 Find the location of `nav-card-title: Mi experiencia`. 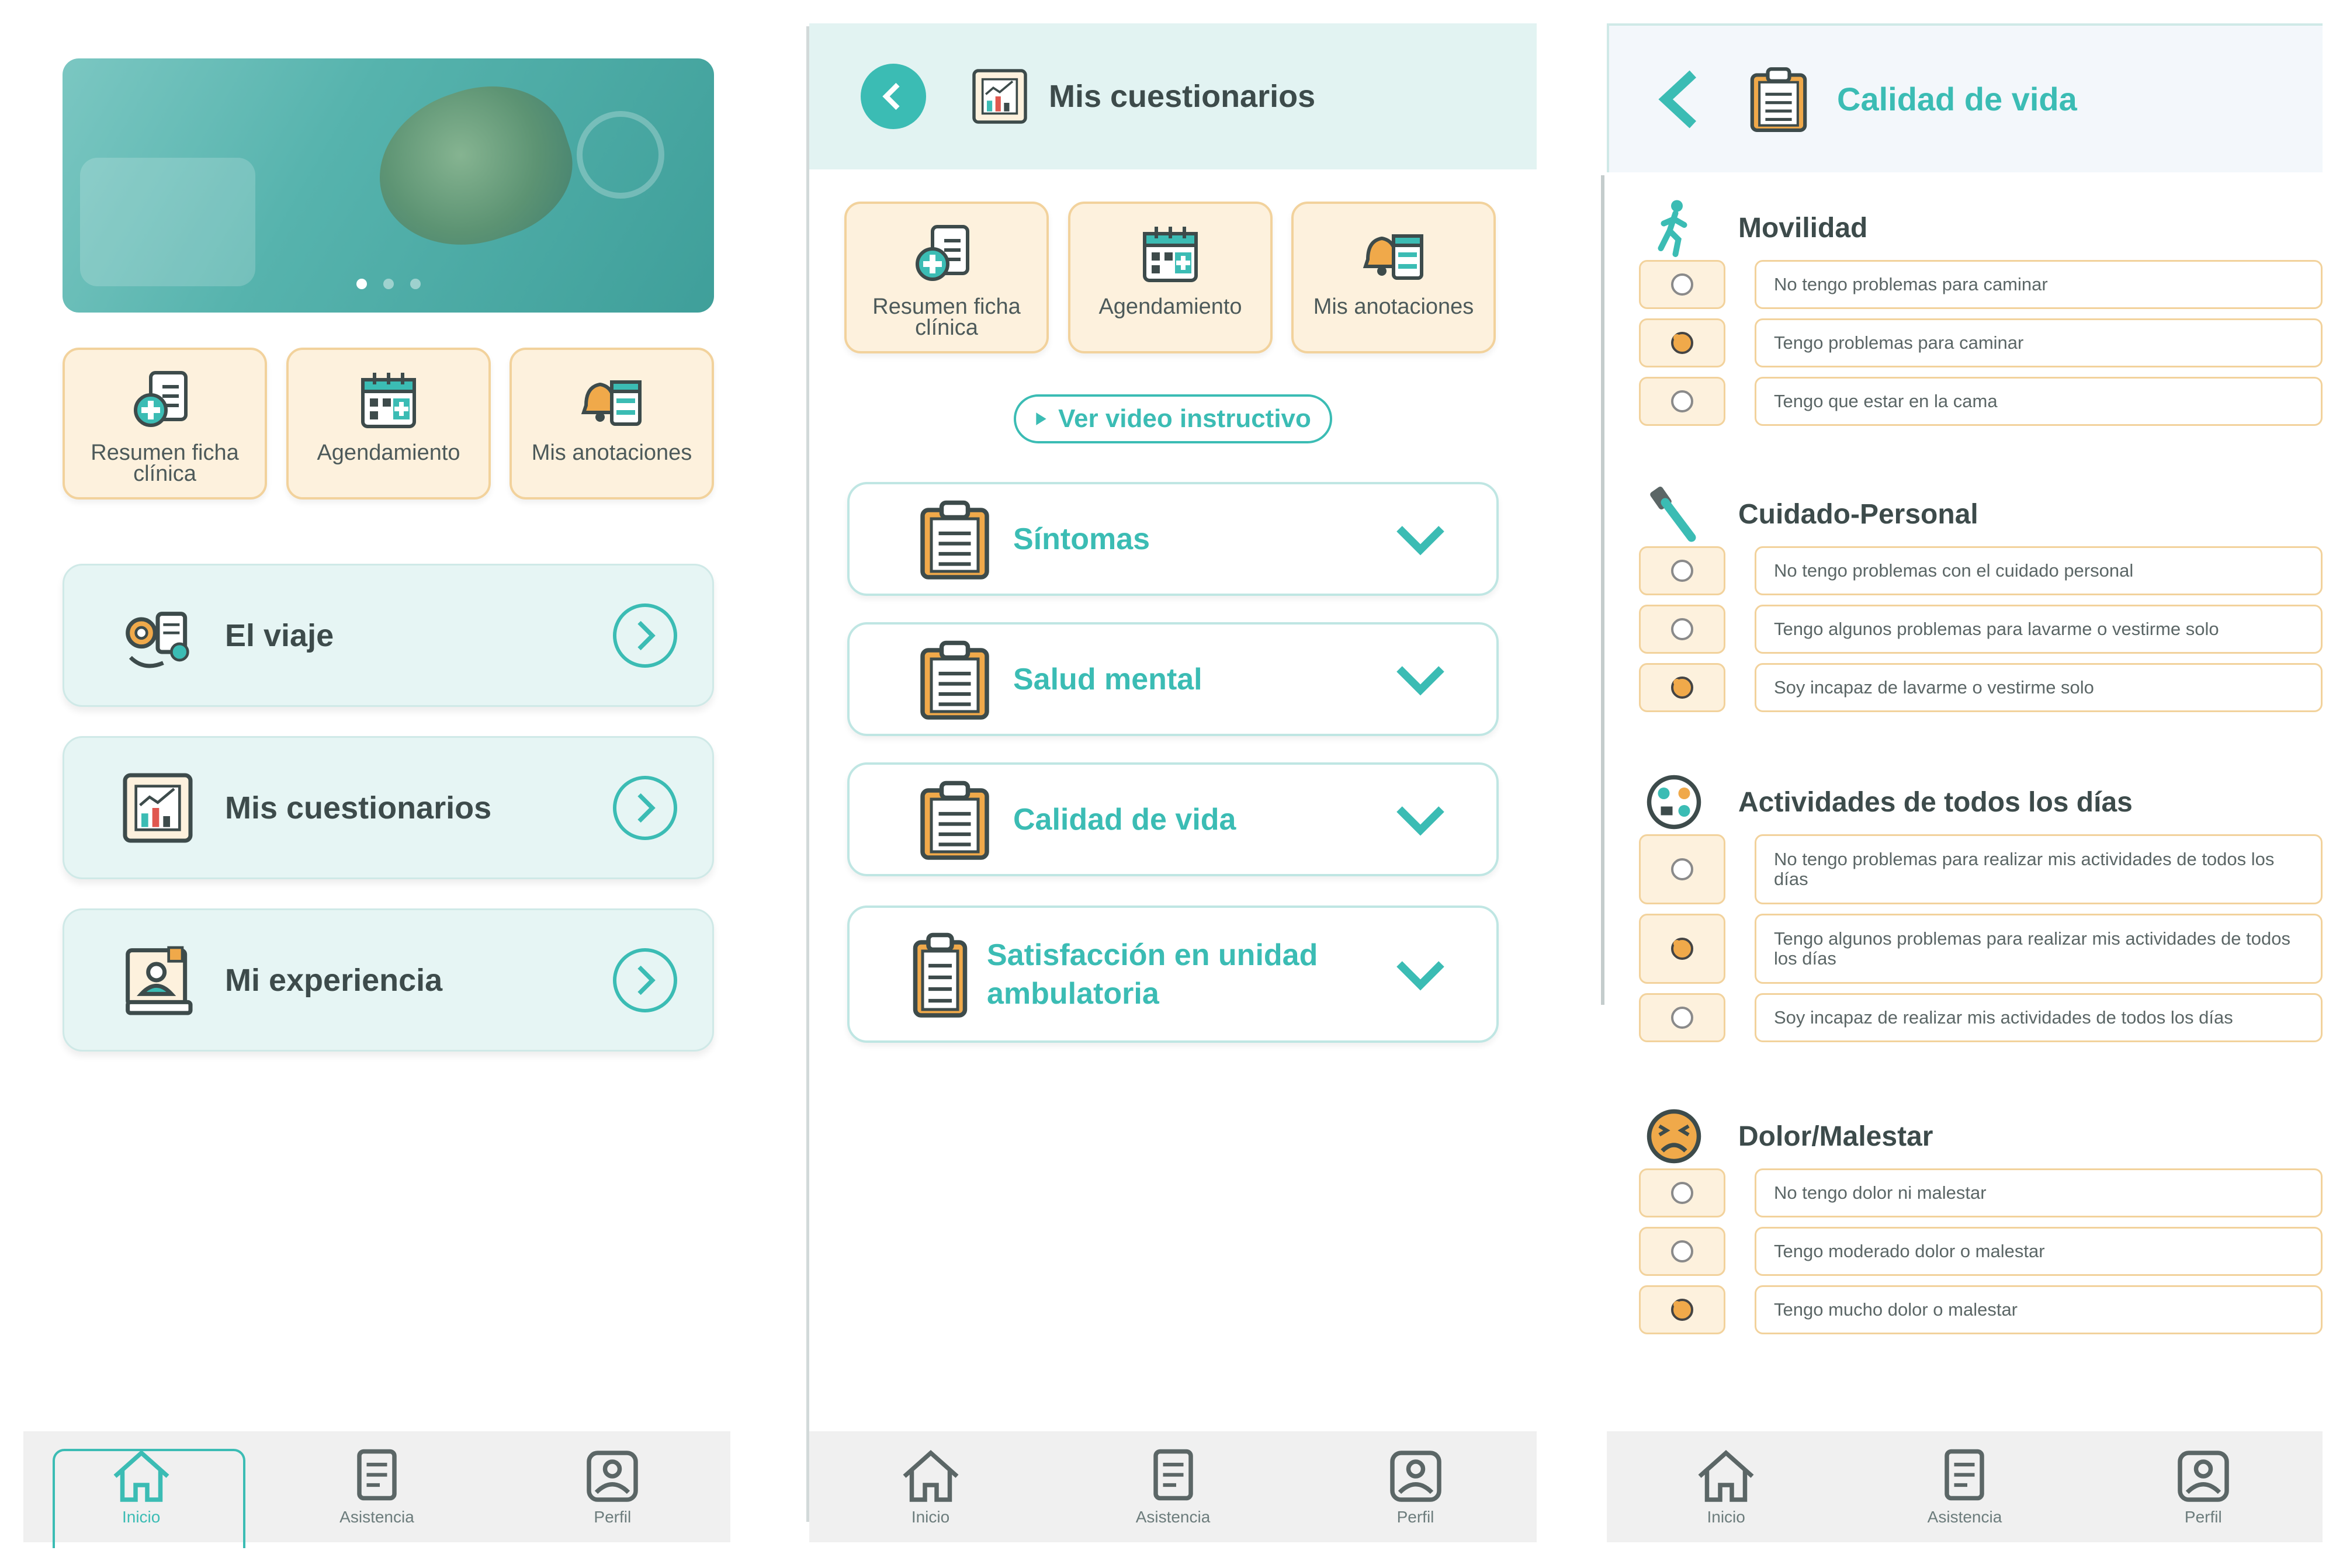

nav-card-title: Mi experiencia is located at coordinates (334, 980).